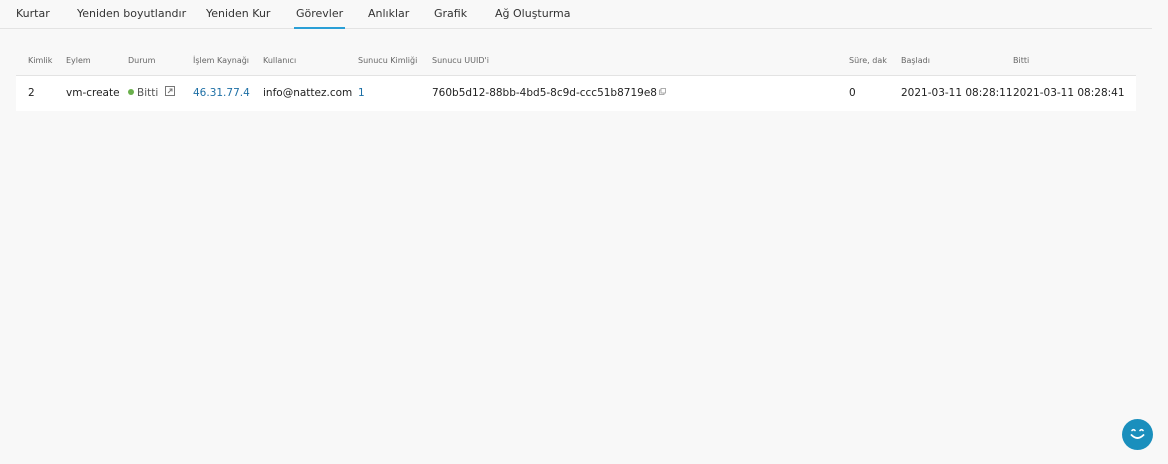 The height and width of the screenshot is (464, 1168). Describe the element at coordinates (131, 13) in the screenshot. I see `tab-resize: Yeniden boyutlandır` at that location.